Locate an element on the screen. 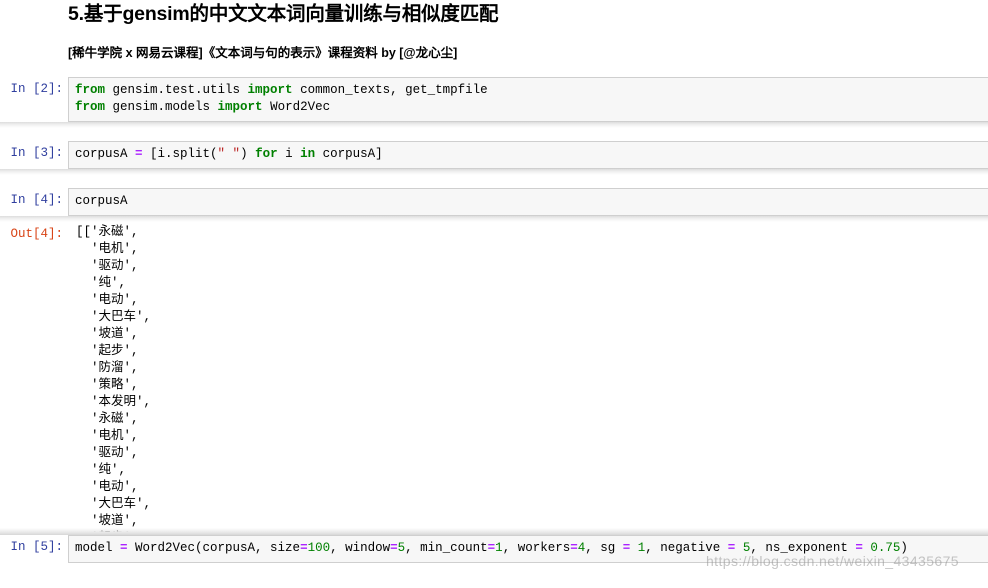  output-line: '本发明', is located at coordinates (114, 402).